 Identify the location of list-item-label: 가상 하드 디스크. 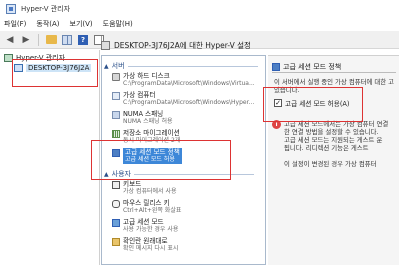
(146, 76).